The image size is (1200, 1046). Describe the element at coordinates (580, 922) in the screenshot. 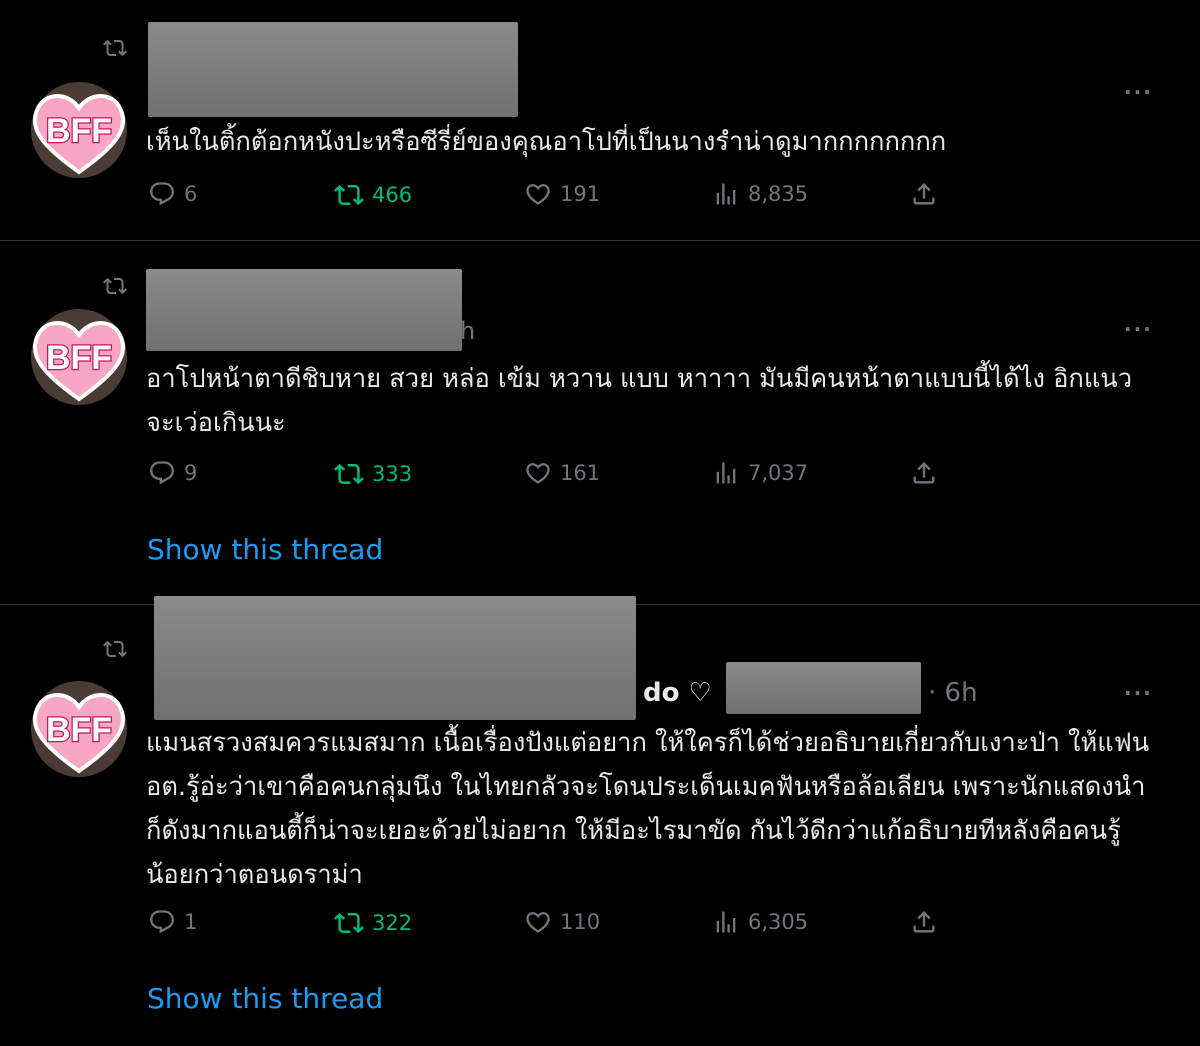

I see `like-count: 110` at that location.